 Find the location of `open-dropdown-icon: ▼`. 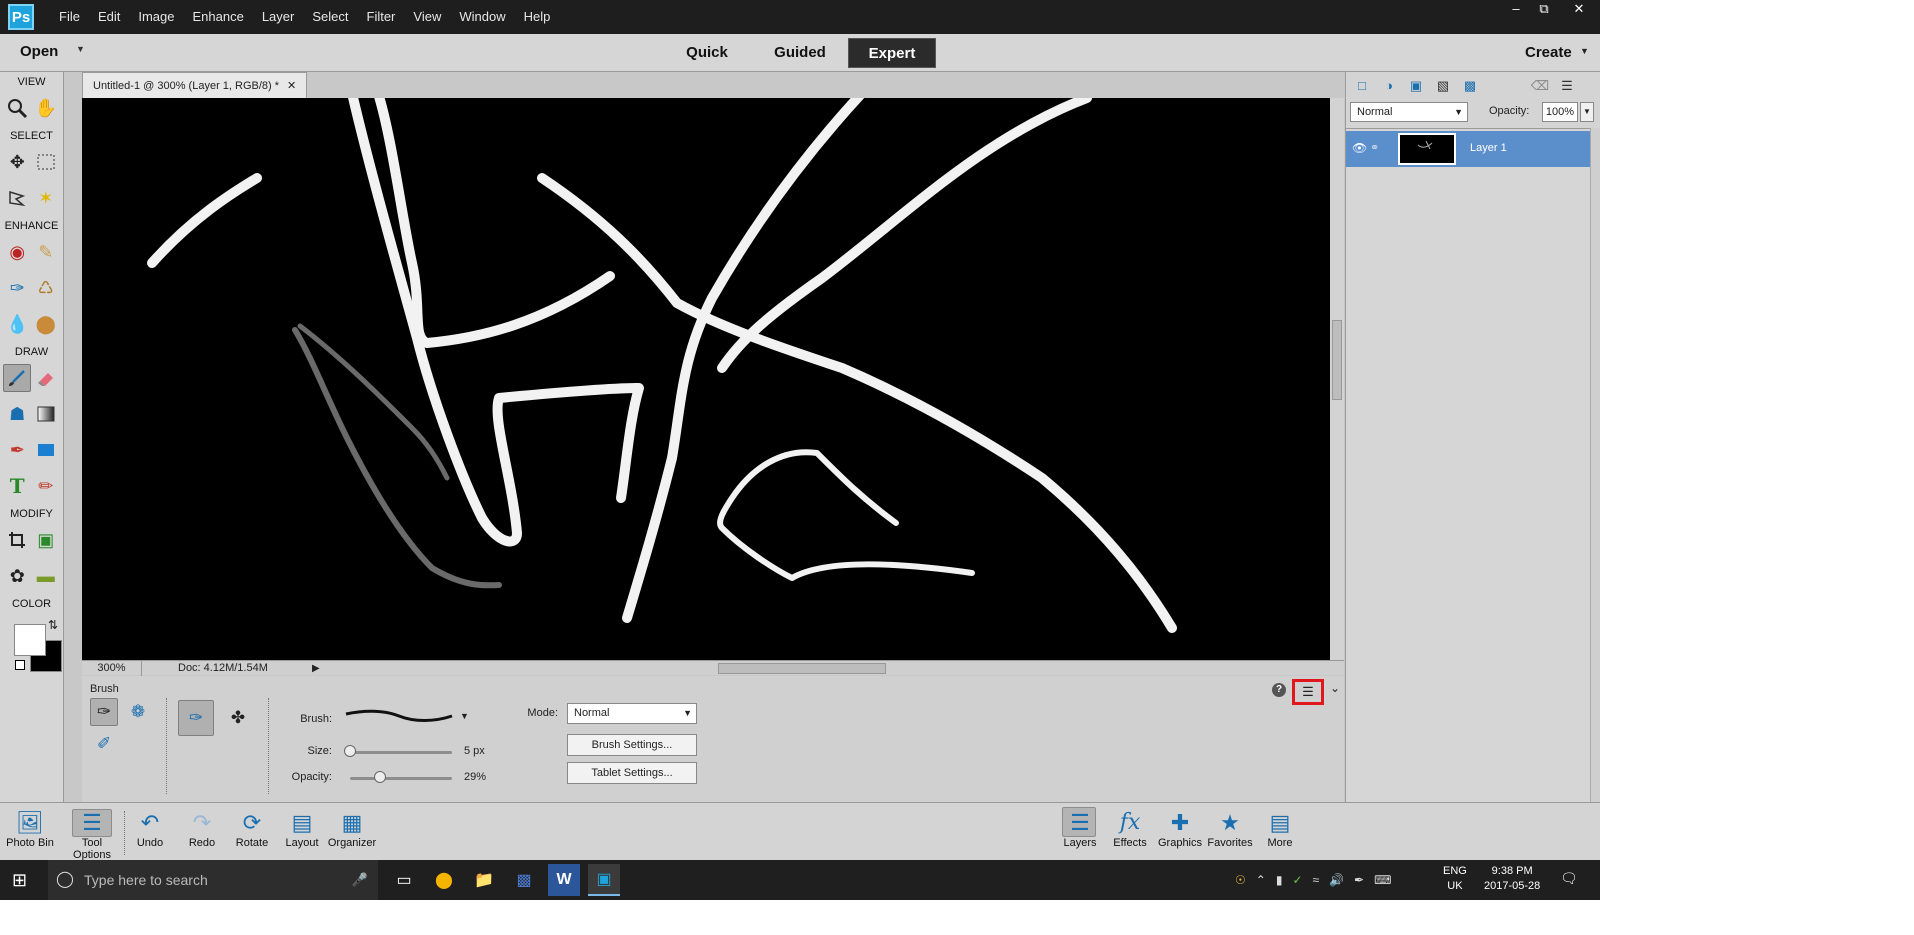

open-dropdown-icon: ▼ is located at coordinates (80, 49).